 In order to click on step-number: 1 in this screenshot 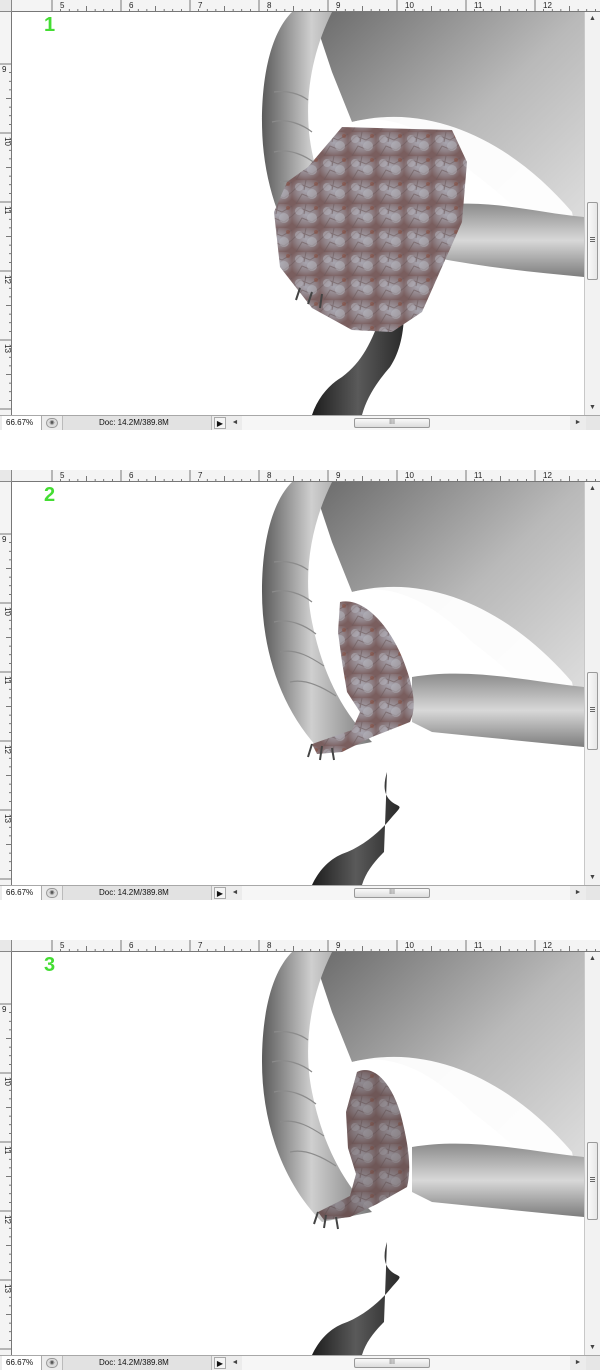, I will do `click(50, 25)`.